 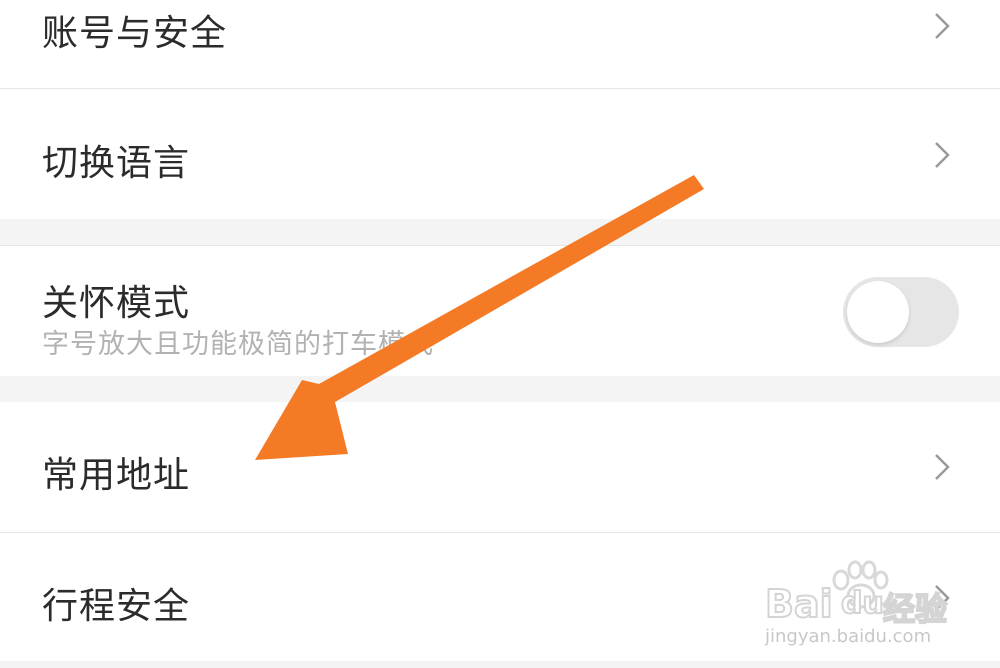 I want to click on baidu-watermark: Bai du 经验 jingyan.baidu.com, so click(x=859, y=605).